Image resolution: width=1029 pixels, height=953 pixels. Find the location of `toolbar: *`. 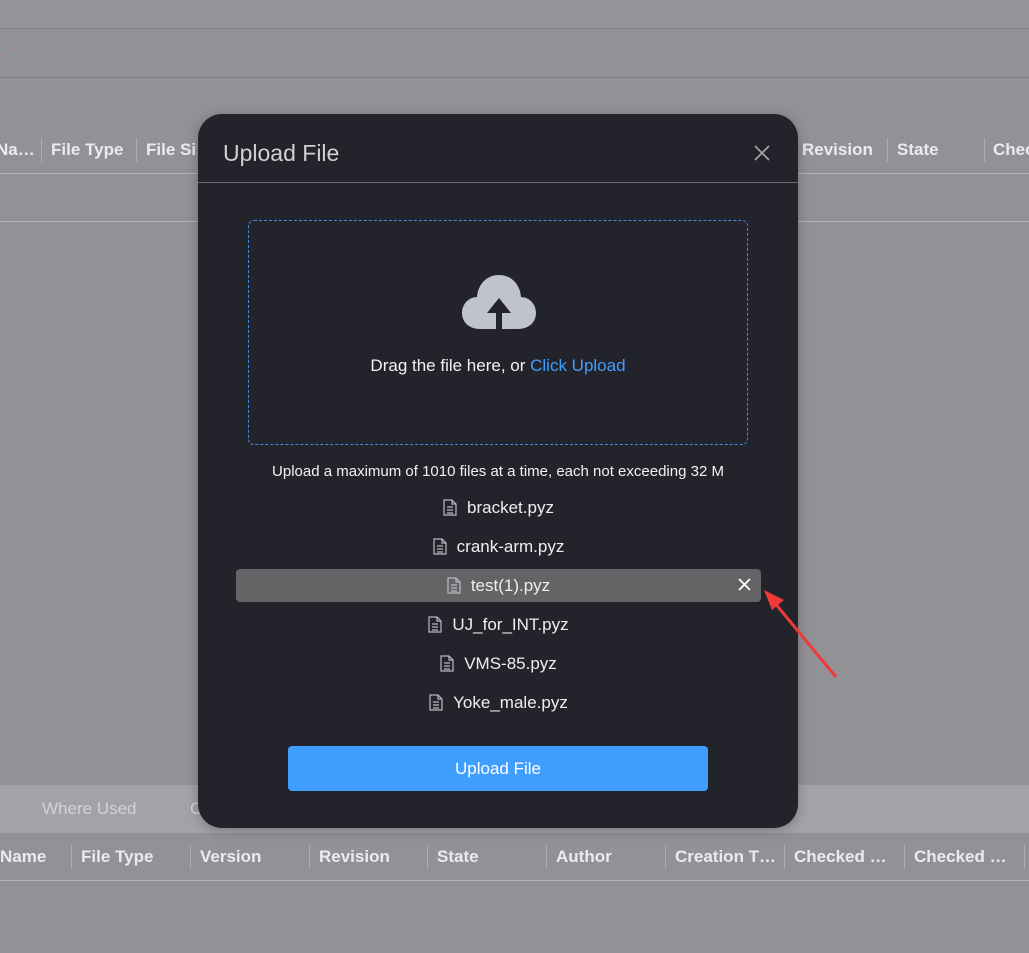

toolbar: * is located at coordinates (514, 54).